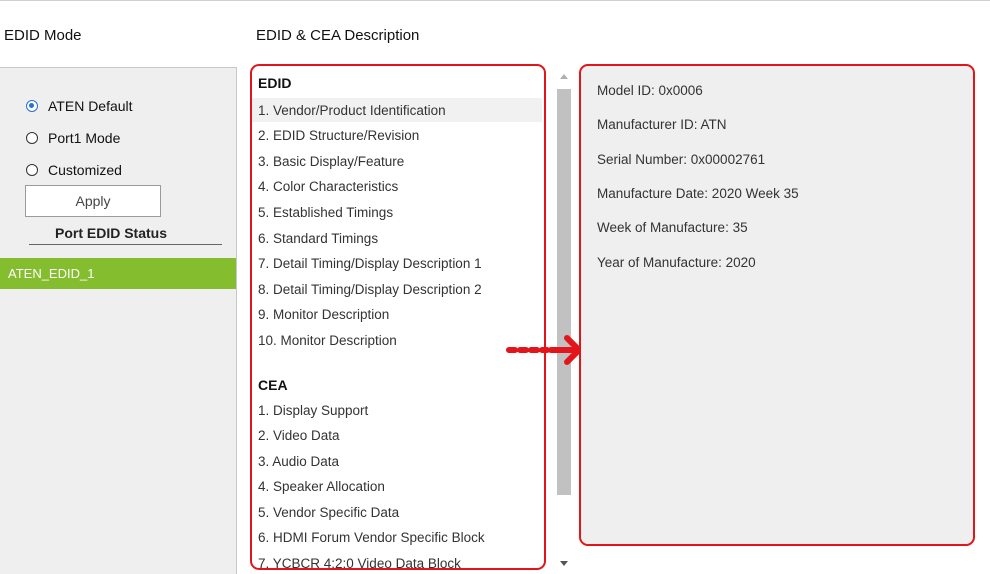 Image resolution: width=990 pixels, height=574 pixels. What do you see at coordinates (662, 125) in the screenshot?
I see `description-line: Manufacturer ID: ATN` at bounding box center [662, 125].